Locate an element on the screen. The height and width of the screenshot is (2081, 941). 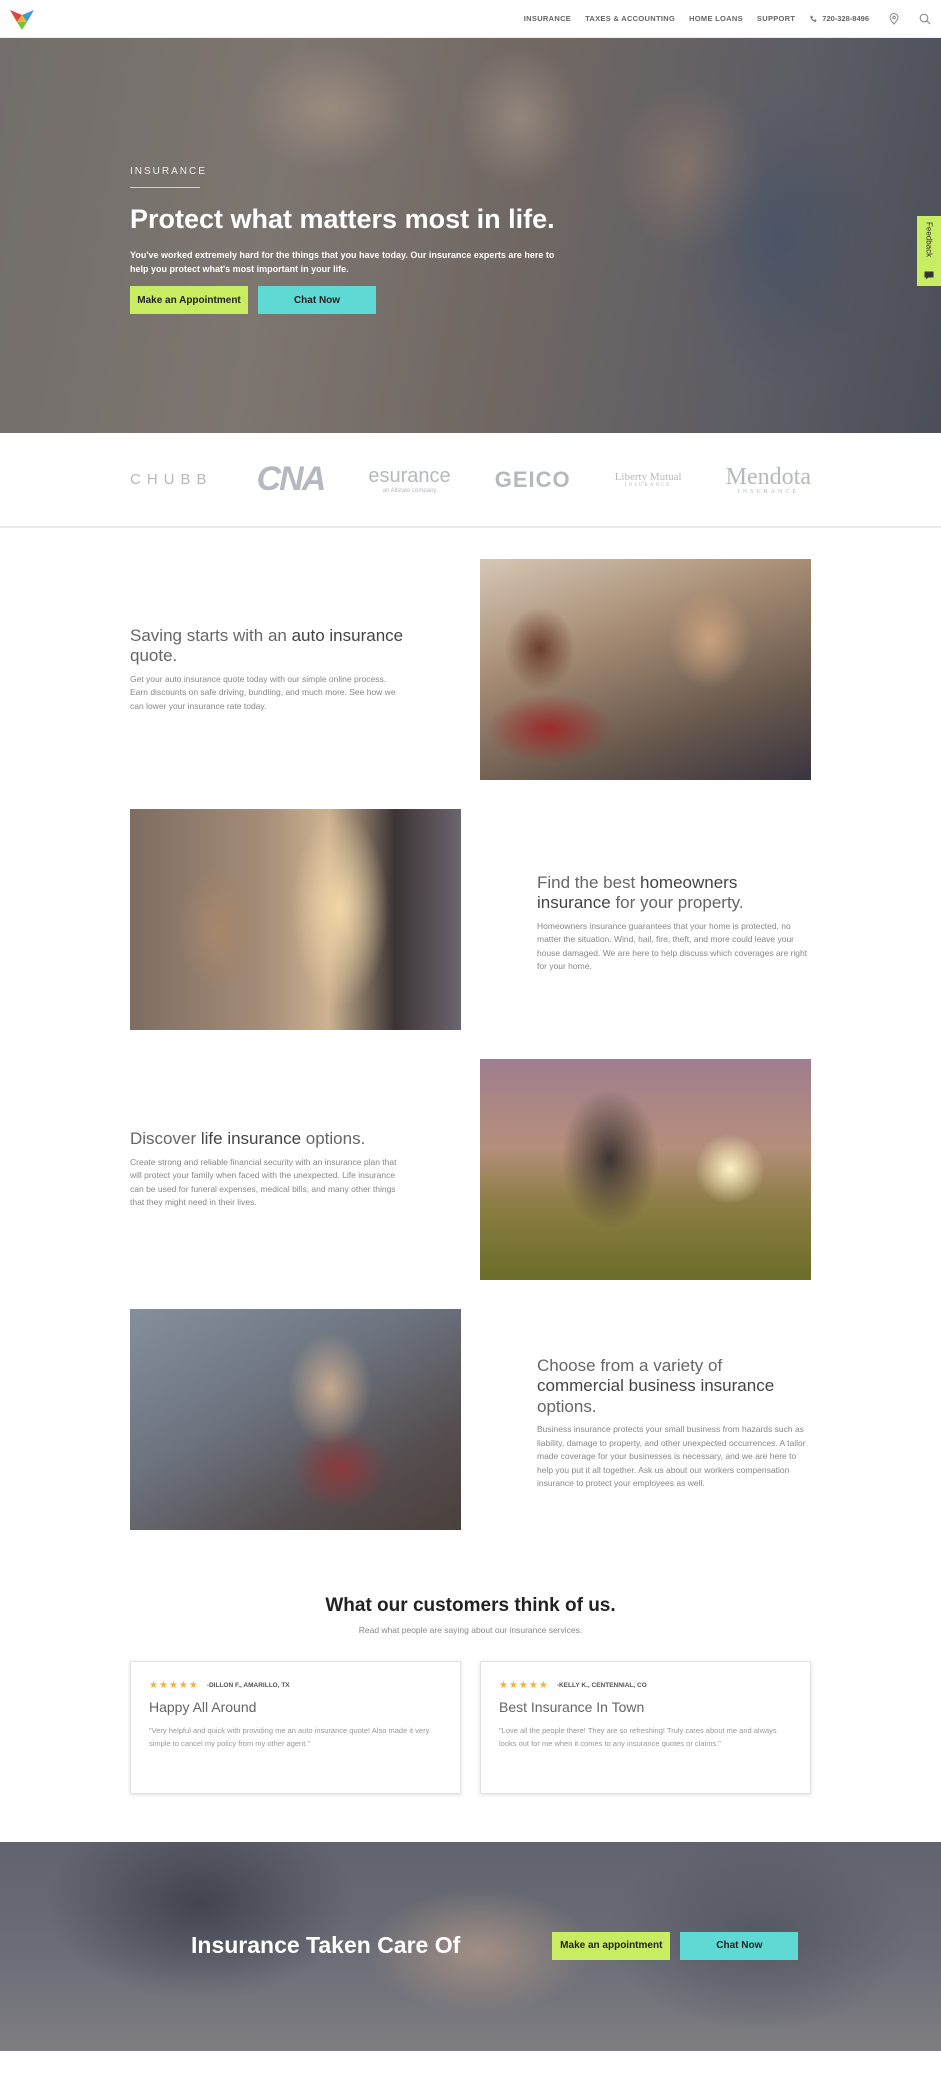
phone-number: 720-328-8496 is located at coordinates (845, 18).